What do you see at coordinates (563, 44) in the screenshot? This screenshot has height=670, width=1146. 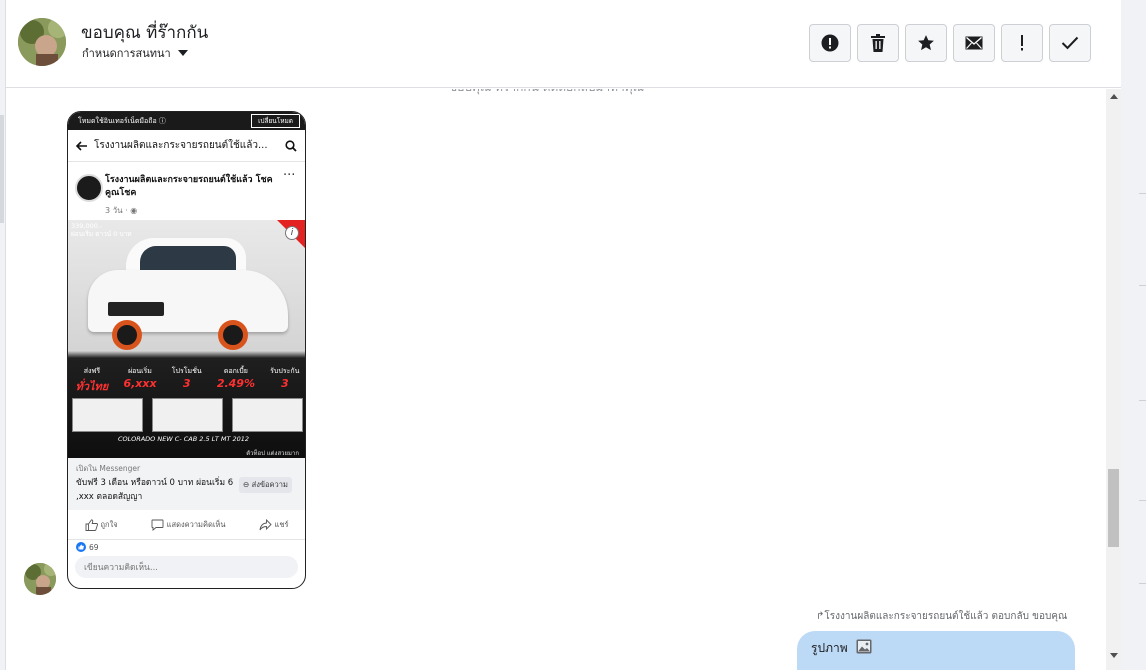 I see `conversation-header: ขอบคุณ ที่ร๊ากกัน กำหนดการสนทนา` at bounding box center [563, 44].